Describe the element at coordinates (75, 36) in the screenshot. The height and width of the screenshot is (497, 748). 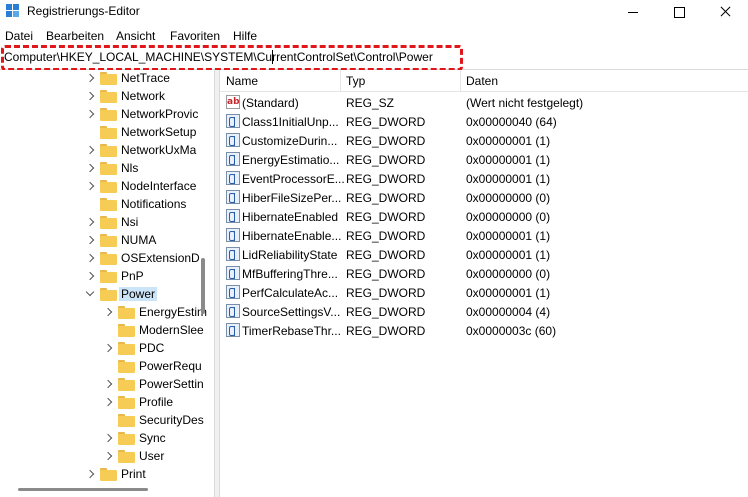
I see `menu-bearbeiten: Bearbeiten` at that location.